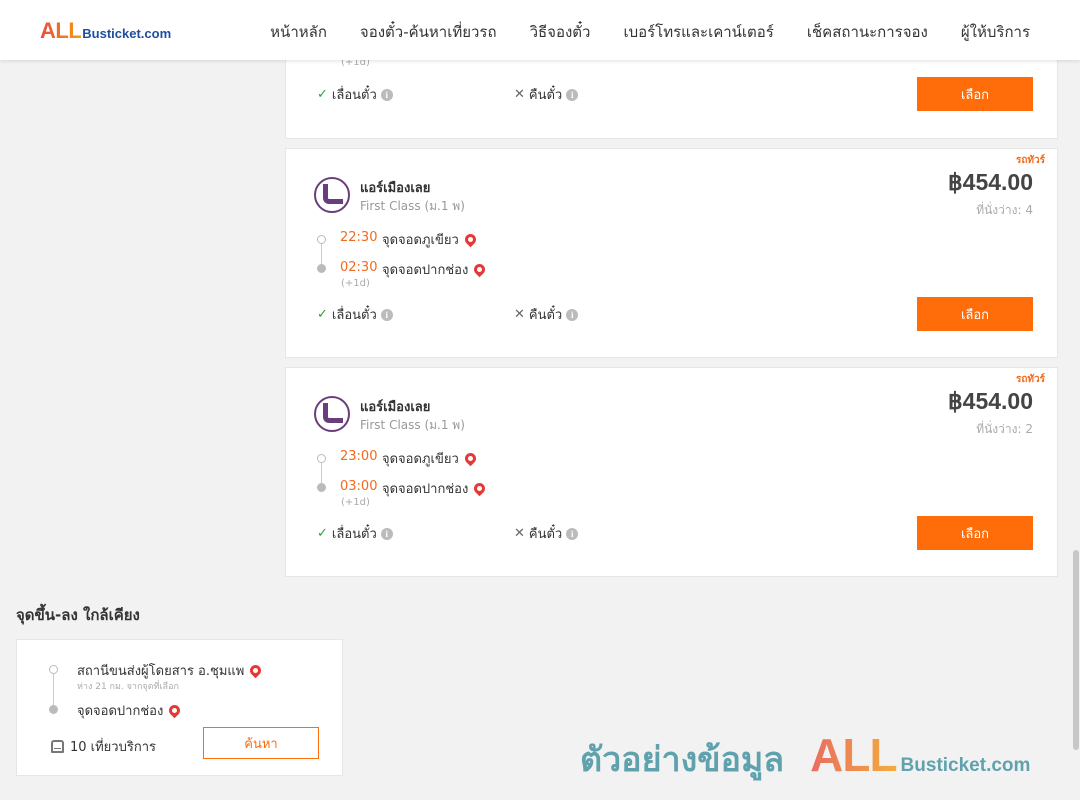 This screenshot has width=1080, height=800. I want to click on nav-item-home: หน้าหลัก, so click(298, 32).